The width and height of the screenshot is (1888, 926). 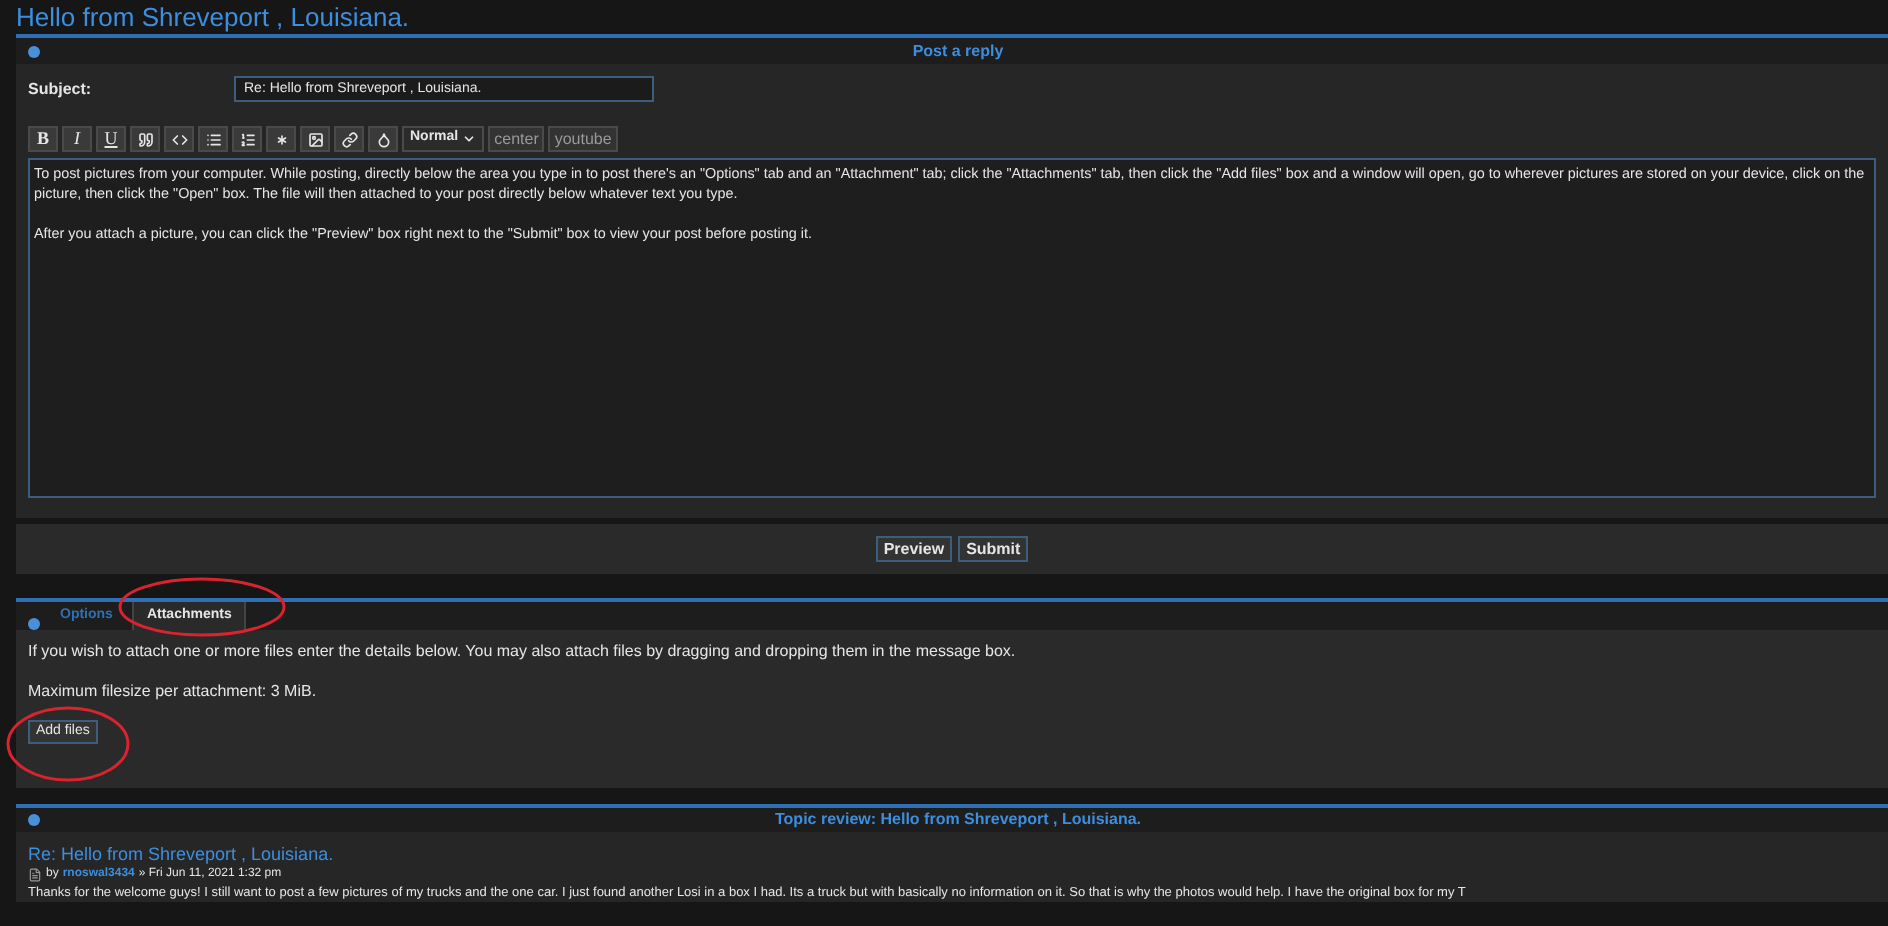 I want to click on quote-icon, so click(x=145, y=139).